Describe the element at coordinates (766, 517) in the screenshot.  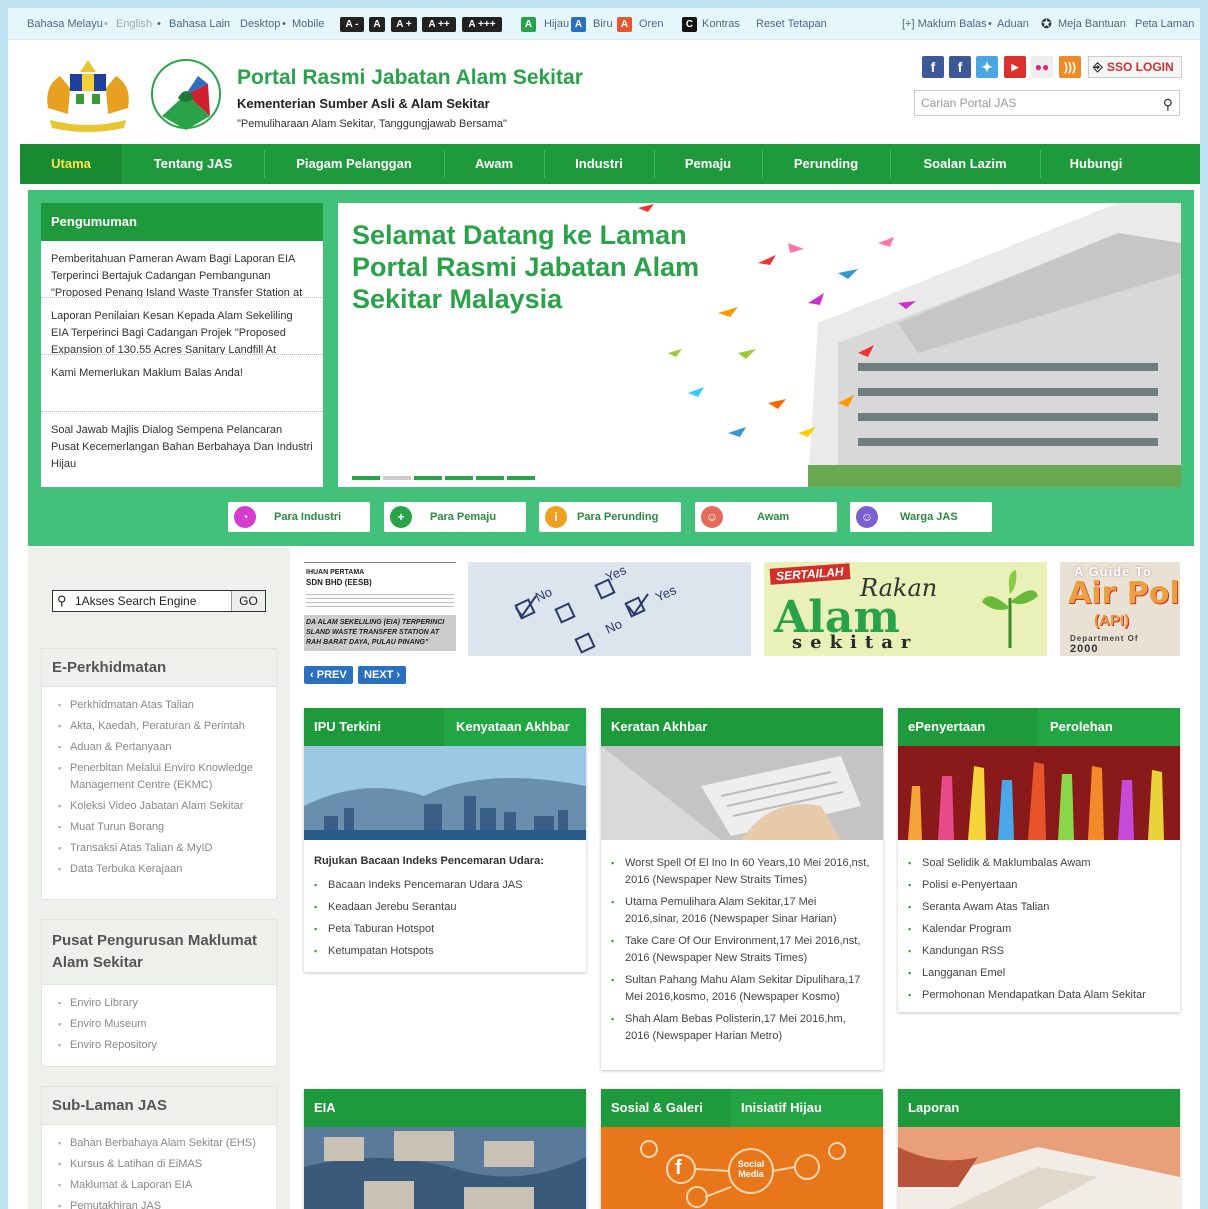
I see `audience-awam-button: ☺ Awam` at that location.